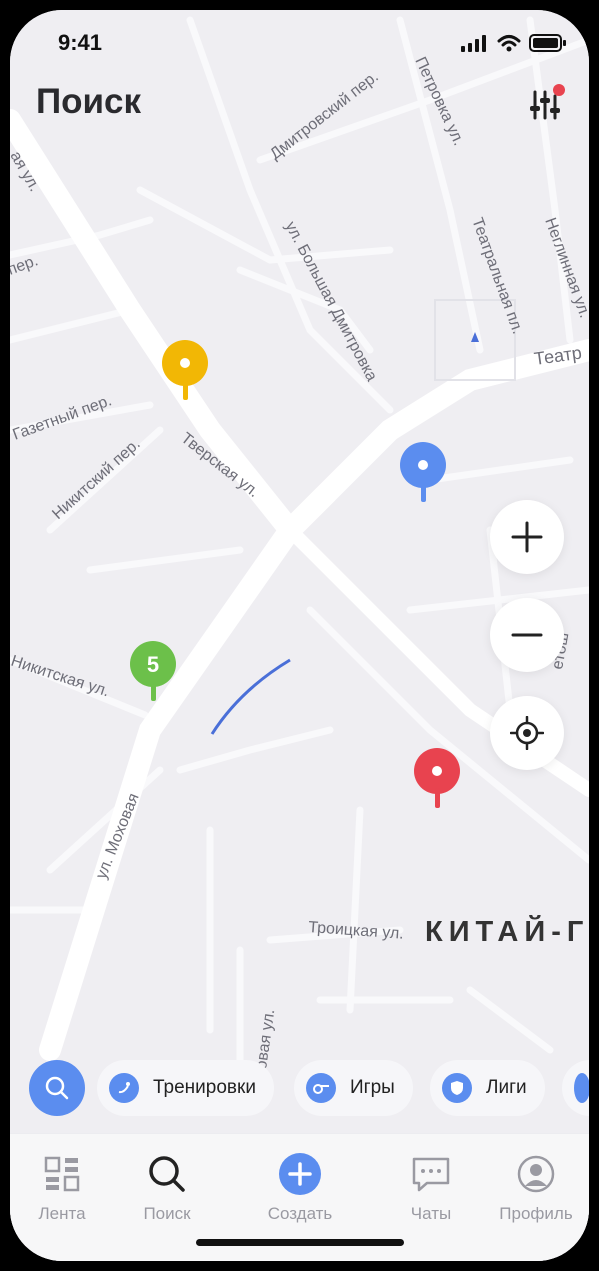  What do you see at coordinates (300, 1213) in the screenshot?
I see `tab-label: Создать` at bounding box center [300, 1213].